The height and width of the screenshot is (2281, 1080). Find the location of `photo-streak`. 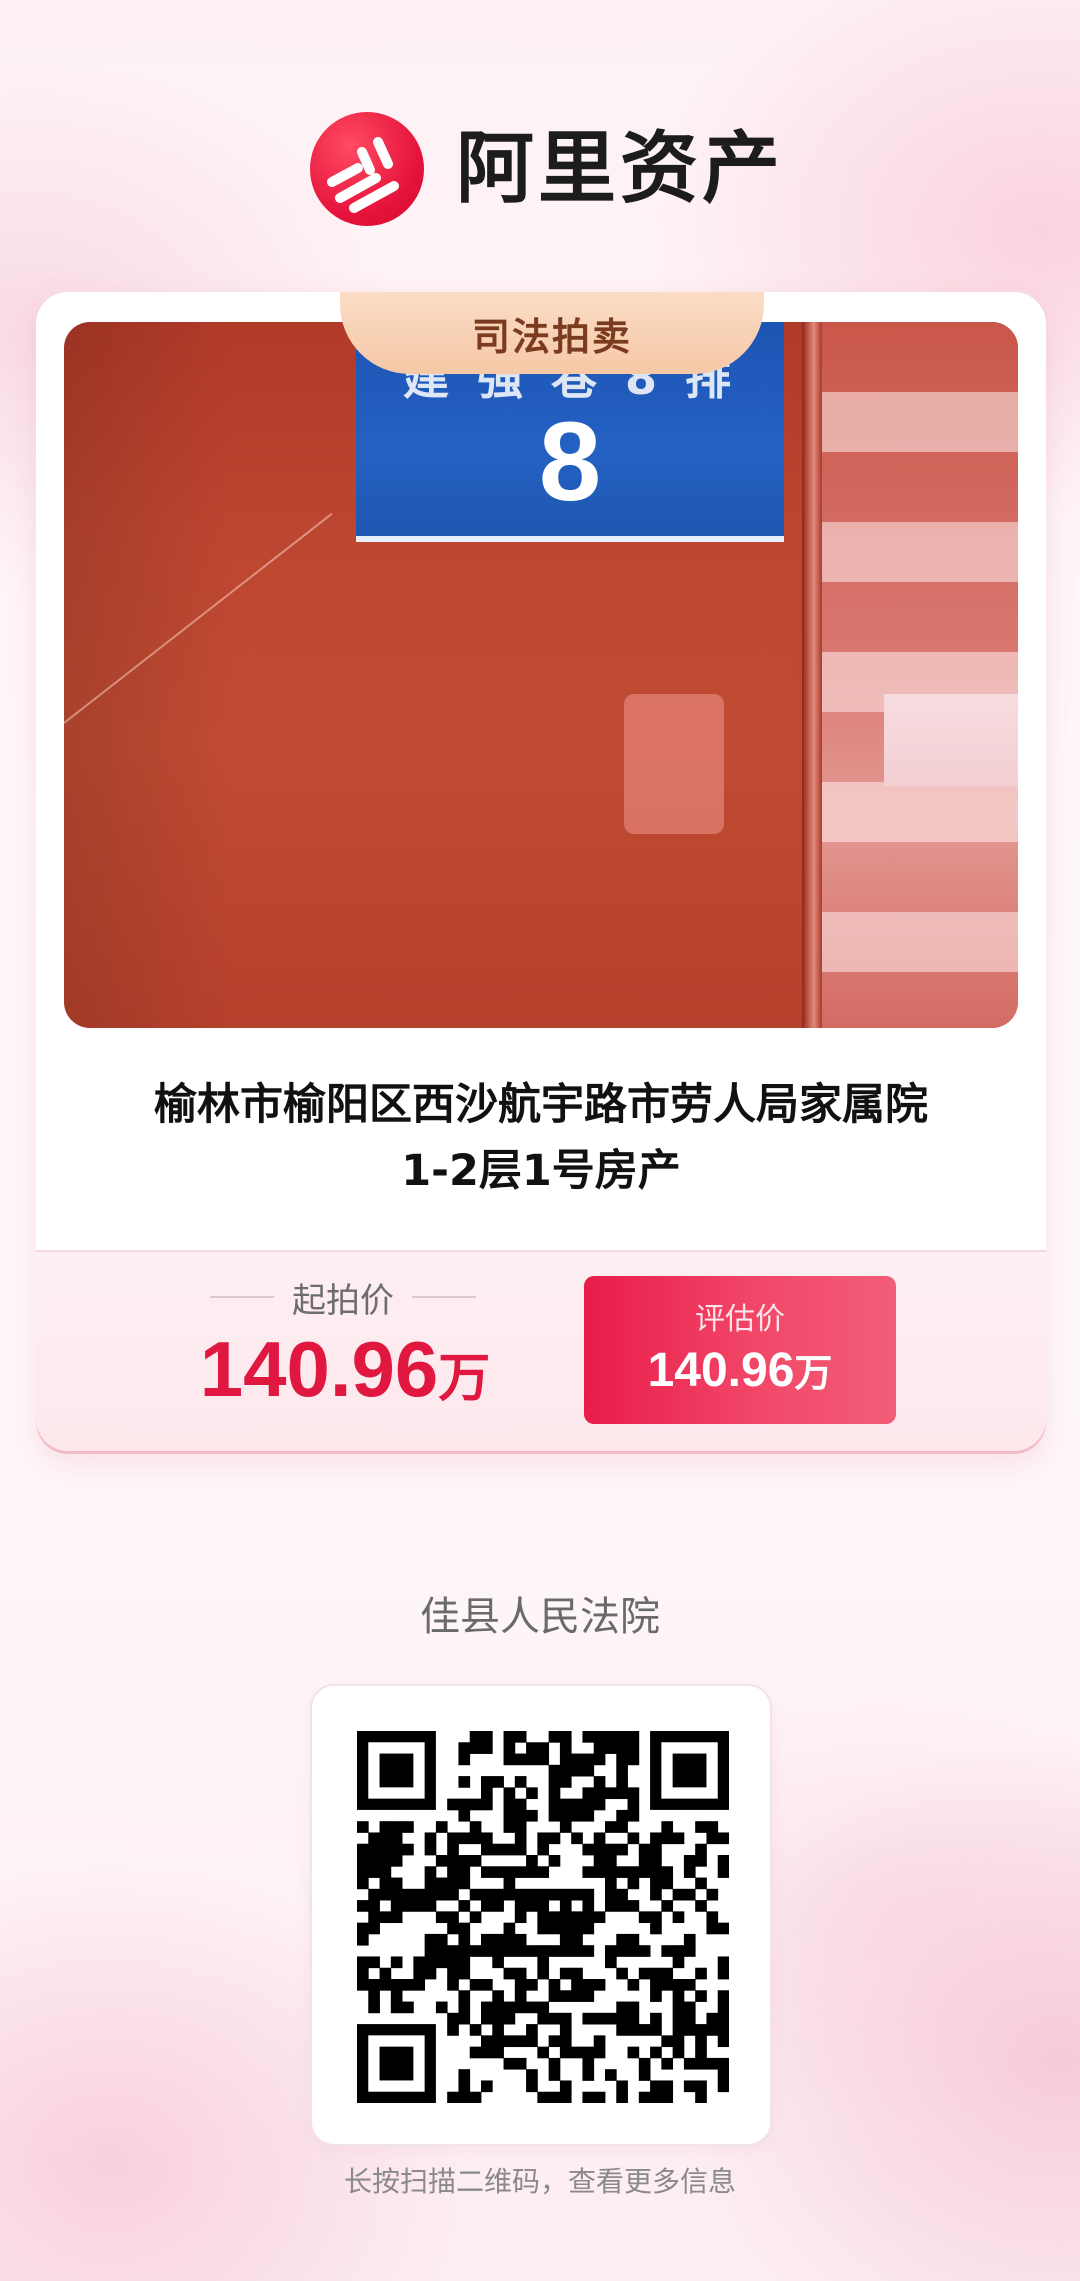

photo-streak is located at coordinates (198, 618).